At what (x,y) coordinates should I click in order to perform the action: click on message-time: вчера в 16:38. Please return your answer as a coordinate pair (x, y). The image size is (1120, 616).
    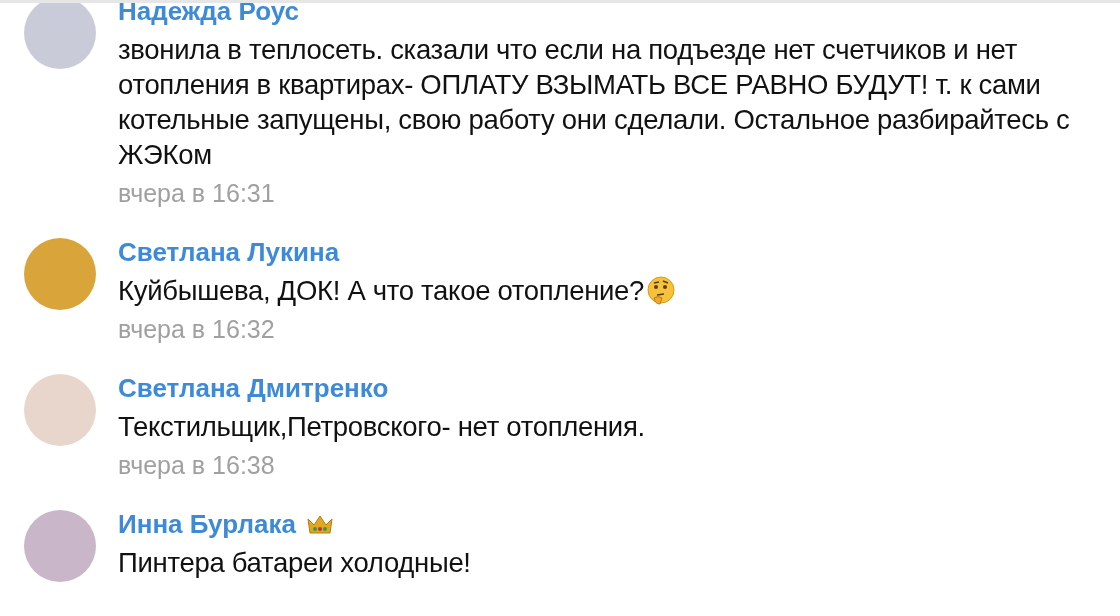
    Looking at the image, I should click on (197, 465).